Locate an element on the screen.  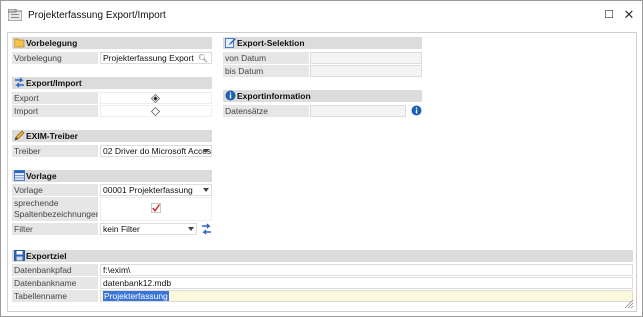
row-export: Export is located at coordinates (112, 98).